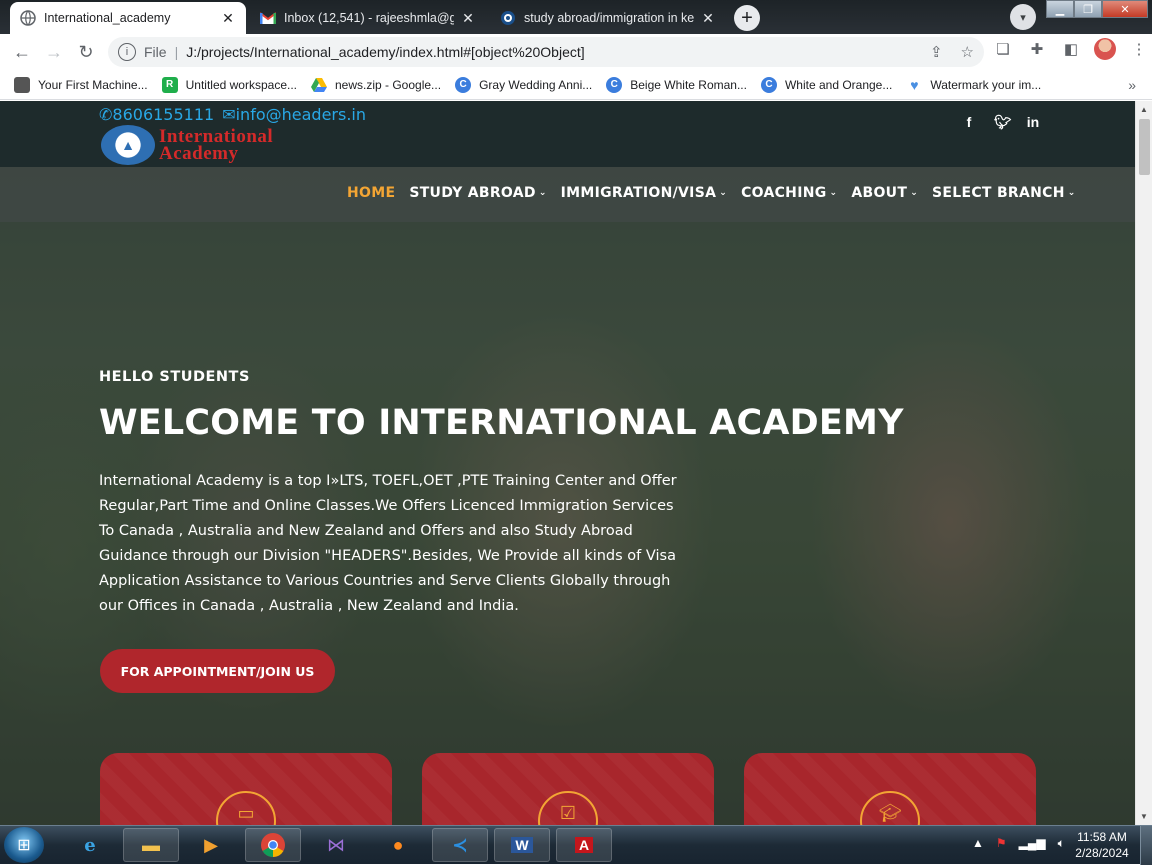  Describe the element at coordinates (978, 843) in the screenshot. I see `tray-expand-icon: ▲` at that location.